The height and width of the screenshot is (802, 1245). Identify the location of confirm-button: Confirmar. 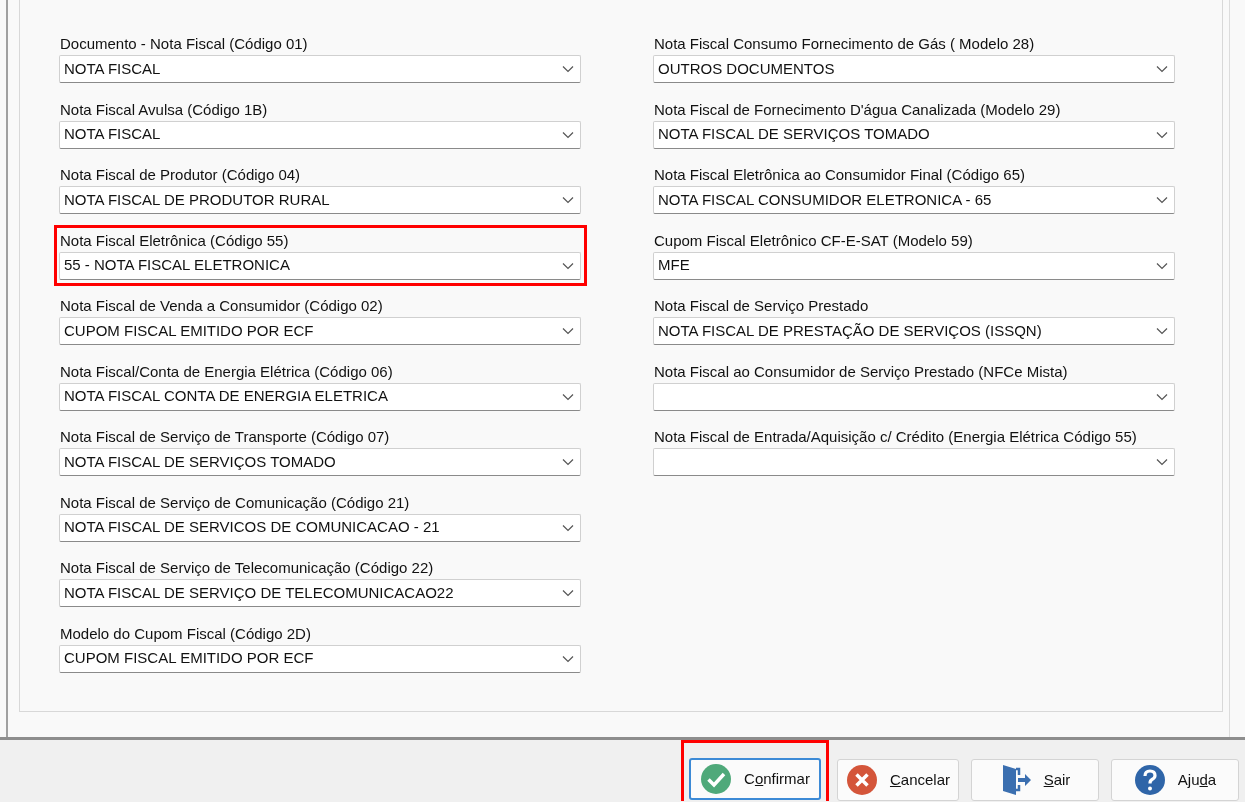
(755, 779).